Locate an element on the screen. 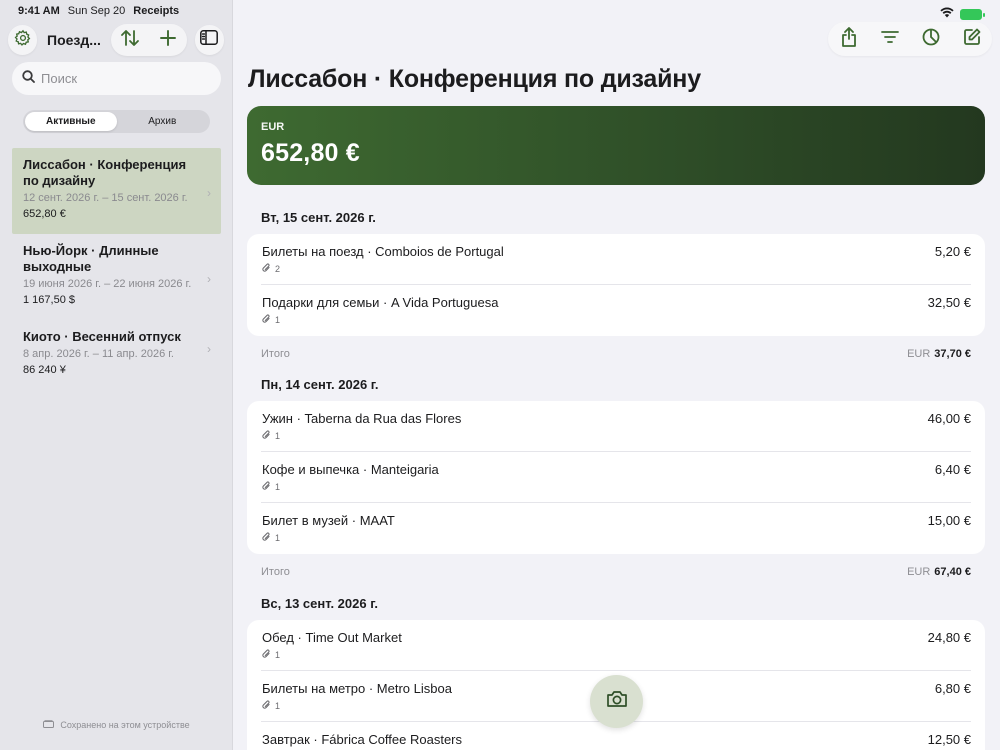  settings-button is located at coordinates (23, 40).